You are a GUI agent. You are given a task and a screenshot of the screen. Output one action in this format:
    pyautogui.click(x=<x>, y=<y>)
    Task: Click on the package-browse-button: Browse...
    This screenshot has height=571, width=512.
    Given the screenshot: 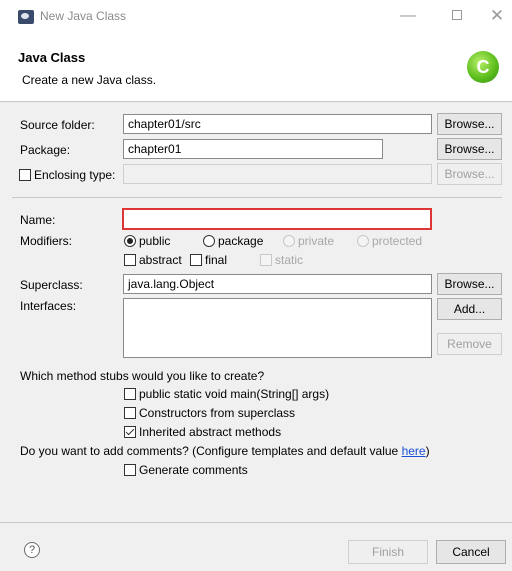 What is the action you would take?
    pyautogui.click(x=469, y=149)
    